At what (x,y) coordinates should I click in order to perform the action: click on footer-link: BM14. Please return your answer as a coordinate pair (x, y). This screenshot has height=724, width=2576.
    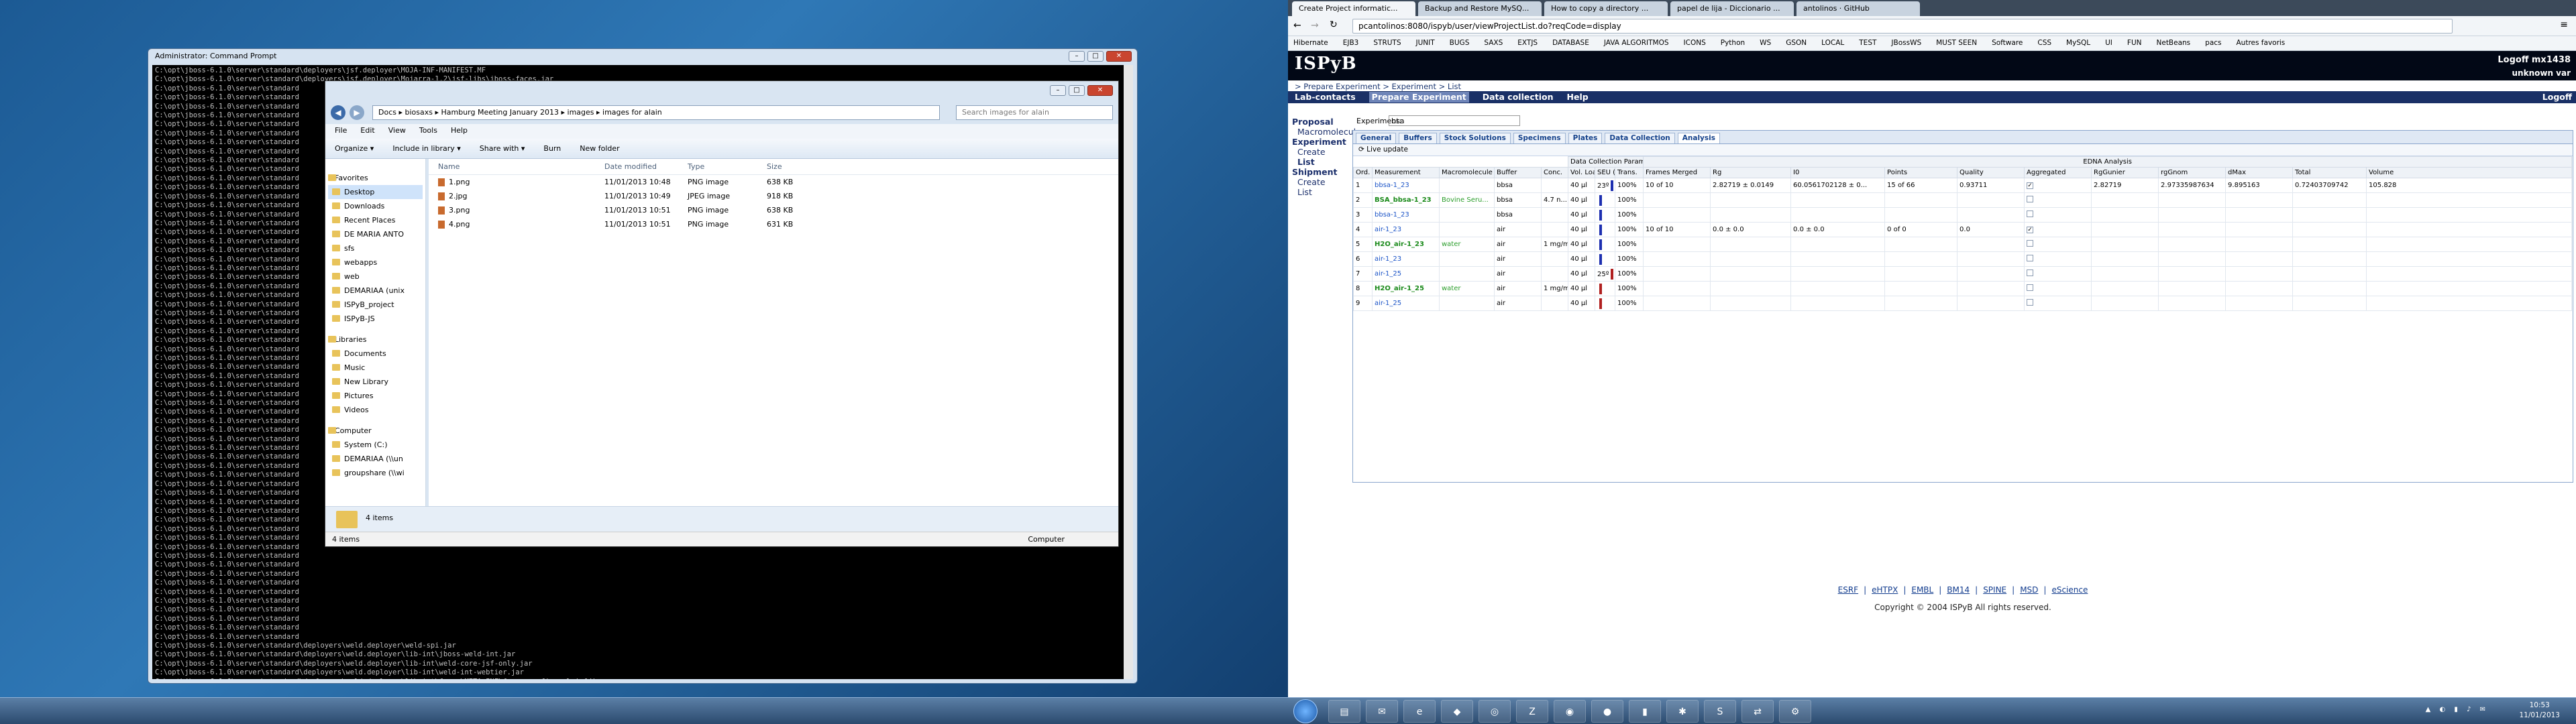
    Looking at the image, I should click on (1958, 590).